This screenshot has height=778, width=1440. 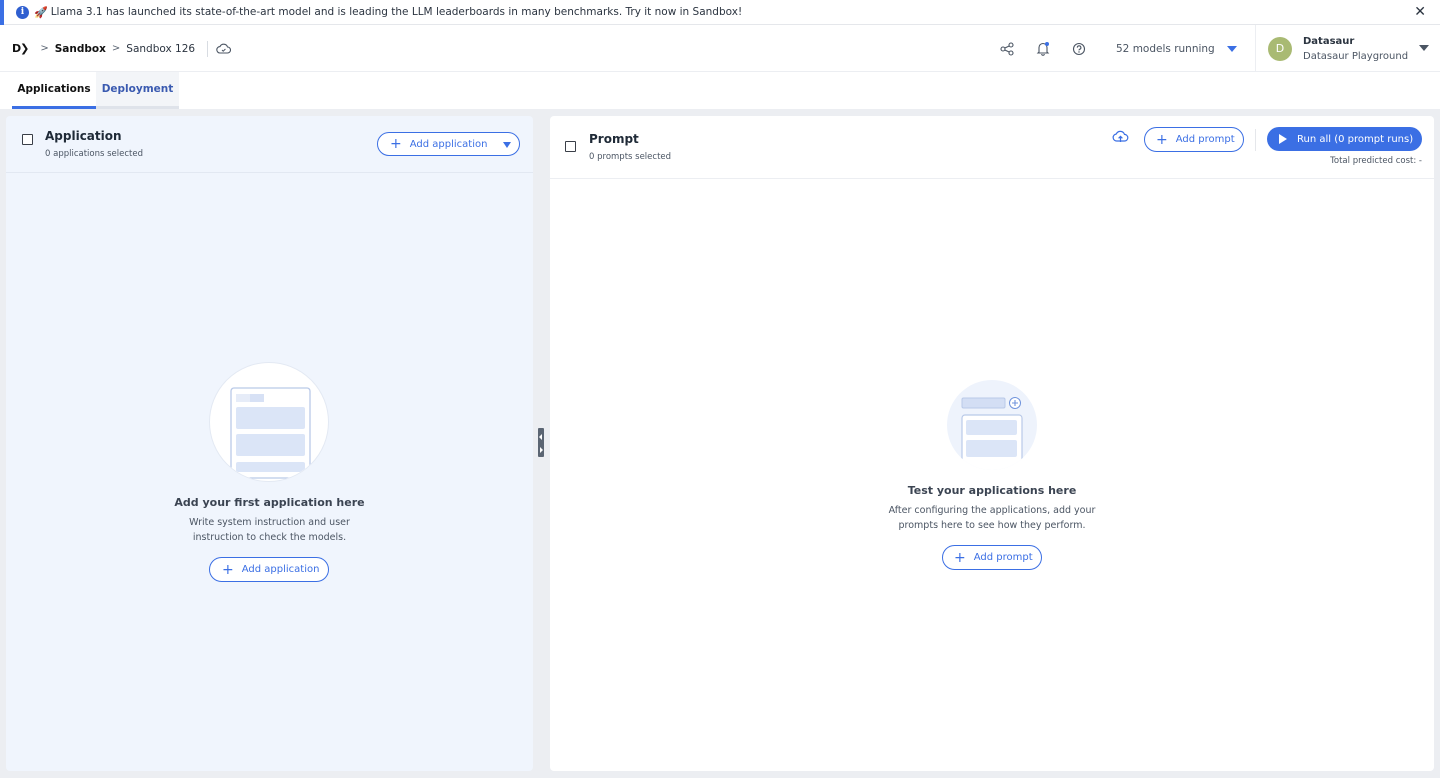 I want to click on tab-applications: Applications, so click(x=54, y=90).